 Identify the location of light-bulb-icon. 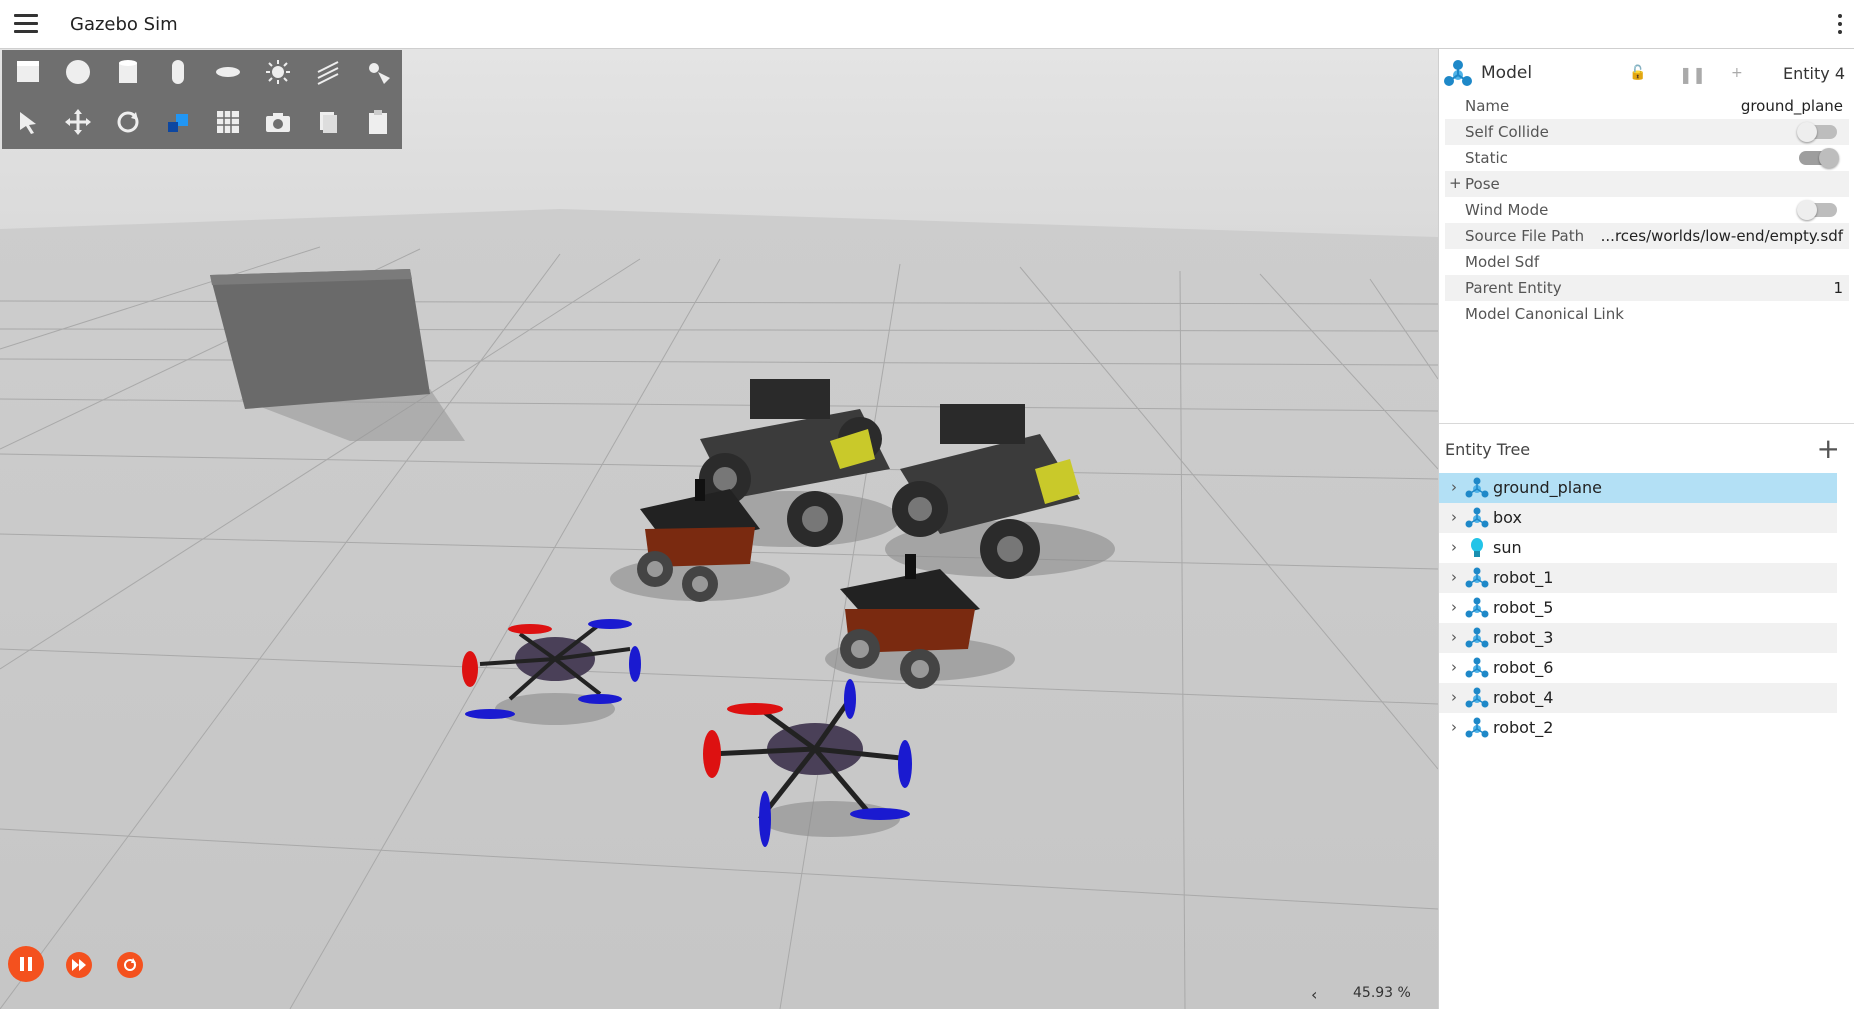
(1477, 548).